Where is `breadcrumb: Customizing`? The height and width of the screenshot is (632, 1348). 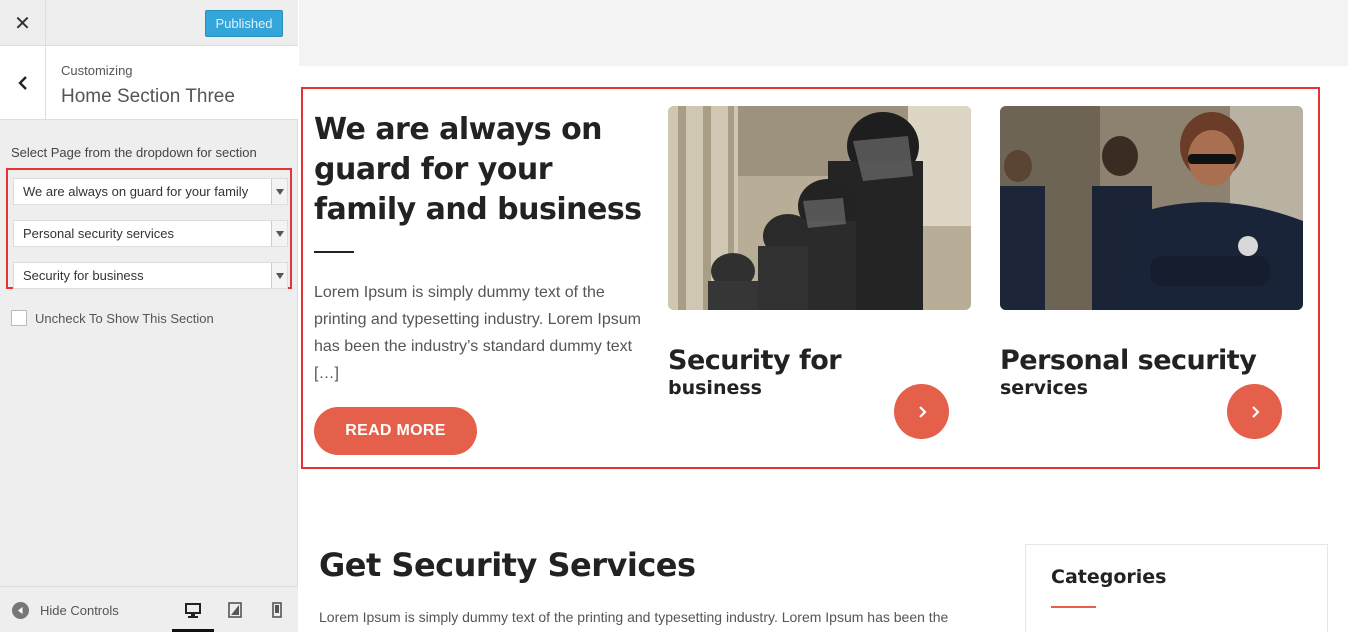
breadcrumb: Customizing is located at coordinates (97, 70).